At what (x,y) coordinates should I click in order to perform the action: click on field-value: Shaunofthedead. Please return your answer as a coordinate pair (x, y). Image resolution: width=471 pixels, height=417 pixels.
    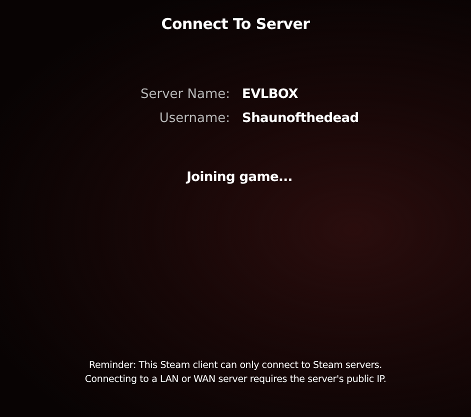
    Looking at the image, I should click on (301, 118).